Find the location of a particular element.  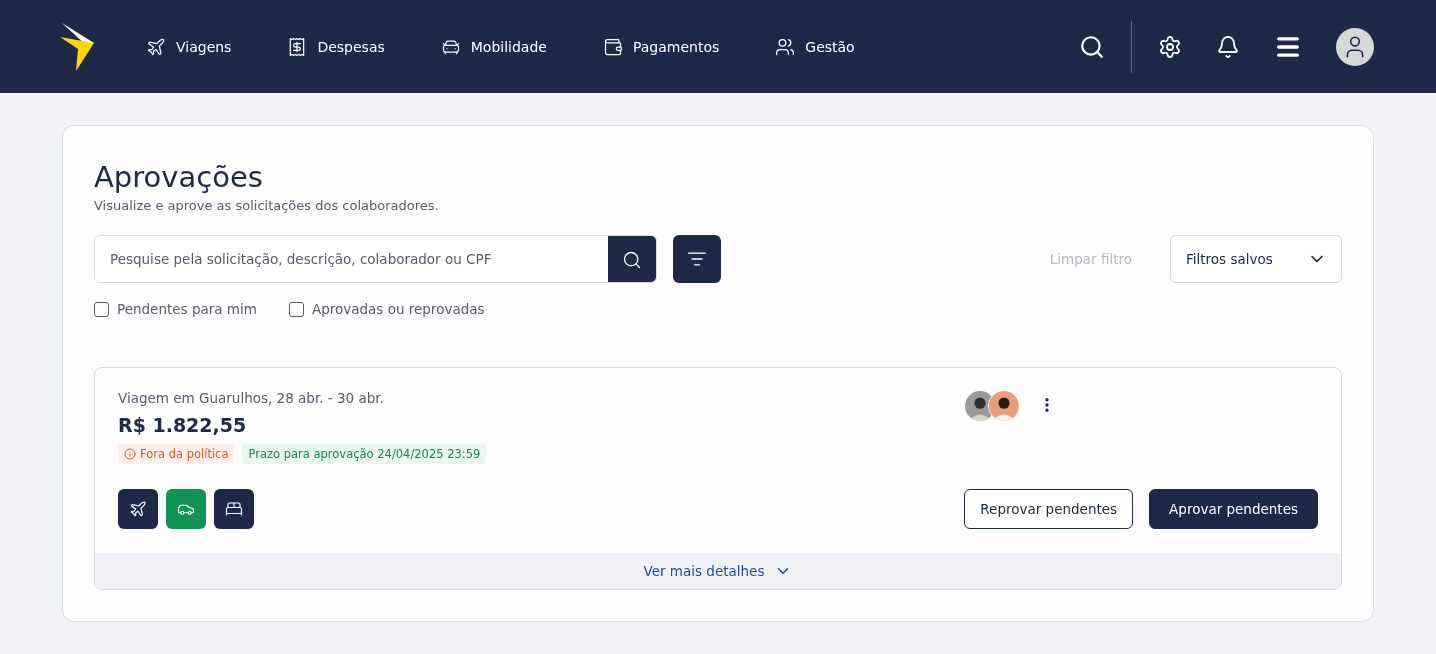

nav-link: Viagens is located at coordinates (189, 46).